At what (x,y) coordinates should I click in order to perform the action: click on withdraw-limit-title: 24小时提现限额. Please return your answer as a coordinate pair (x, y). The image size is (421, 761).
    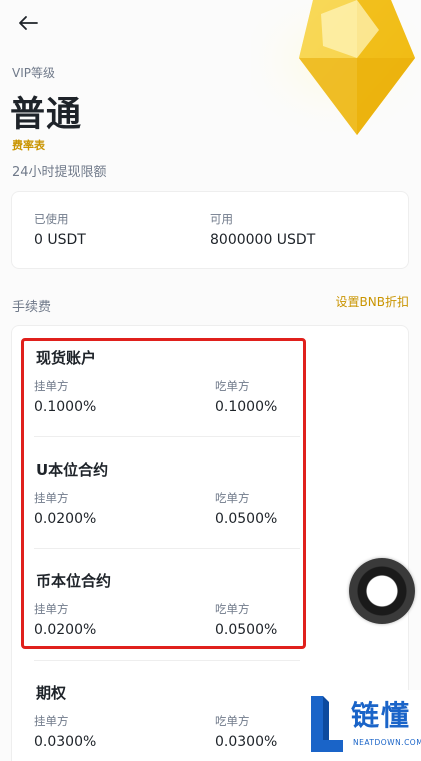
    Looking at the image, I should click on (59, 172).